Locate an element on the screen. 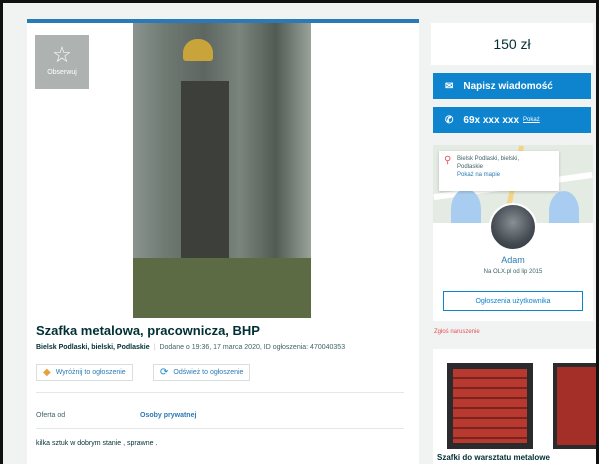  promote-label: Wyróżnij to ogłoszenie is located at coordinates (90, 372).